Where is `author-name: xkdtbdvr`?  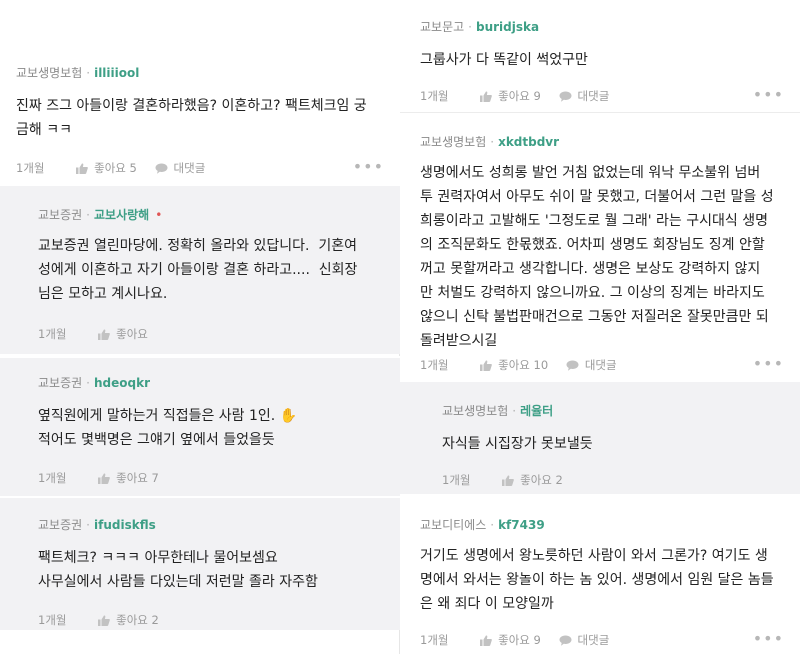
author-name: xkdtbdvr is located at coordinates (528, 142).